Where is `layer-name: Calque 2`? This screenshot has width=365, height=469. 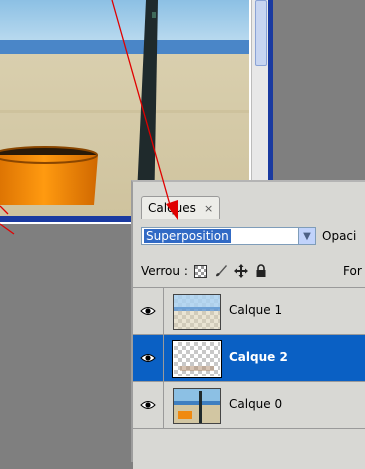 layer-name: Calque 2 is located at coordinates (258, 357).